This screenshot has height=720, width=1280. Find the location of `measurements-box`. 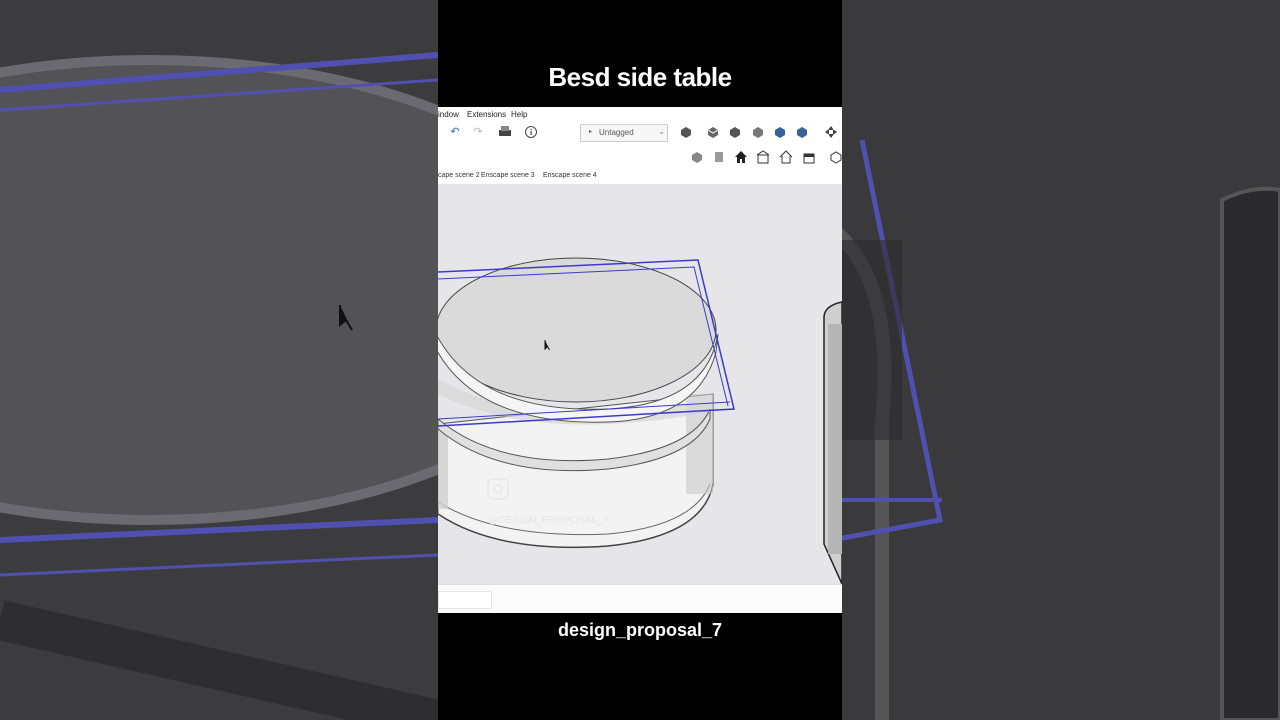

measurements-box is located at coordinates (465, 600).